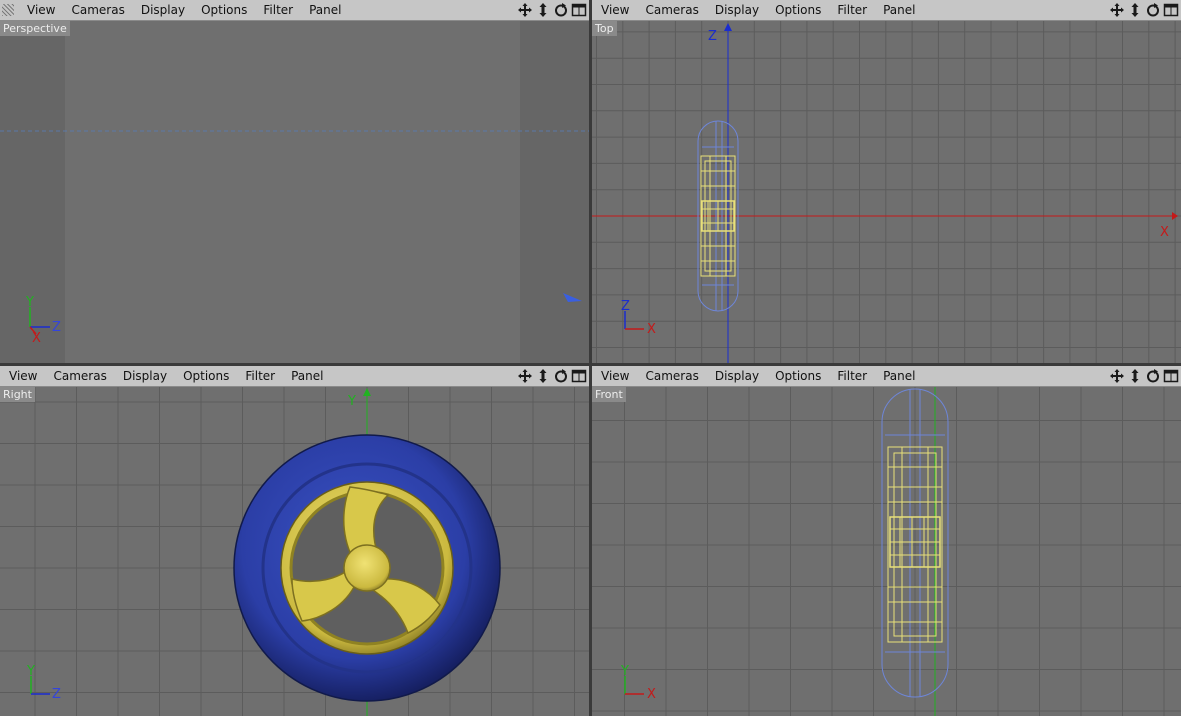 The height and width of the screenshot is (716, 1181). I want to click on hub, so click(367, 568).